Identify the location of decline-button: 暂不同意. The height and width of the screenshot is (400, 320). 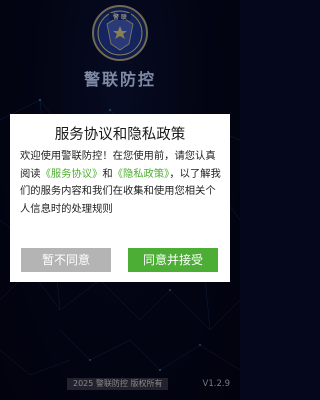
(66, 260).